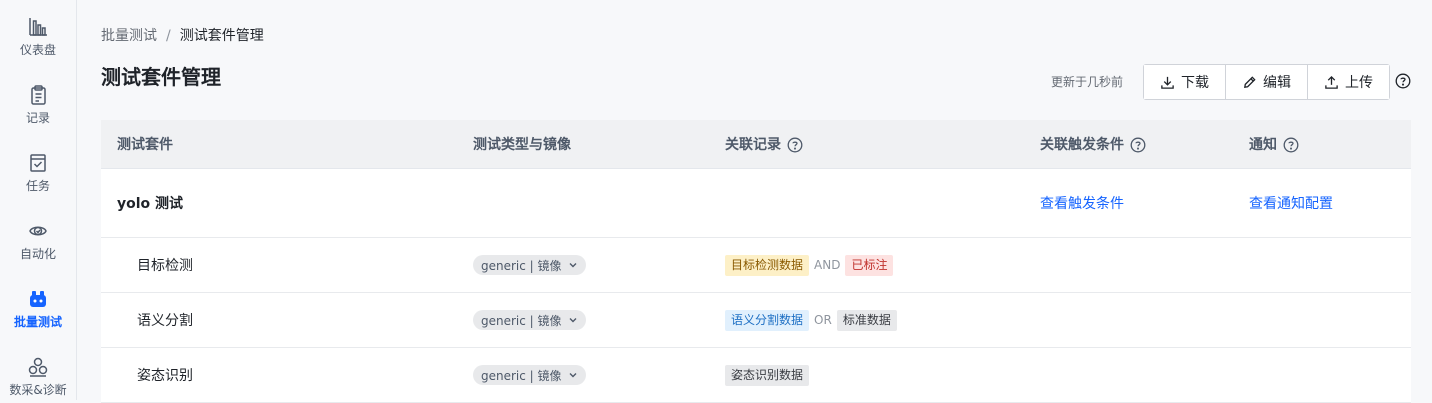 The height and width of the screenshot is (403, 1432). I want to click on column-header-triggers: 关联触发条件, so click(1093, 144).